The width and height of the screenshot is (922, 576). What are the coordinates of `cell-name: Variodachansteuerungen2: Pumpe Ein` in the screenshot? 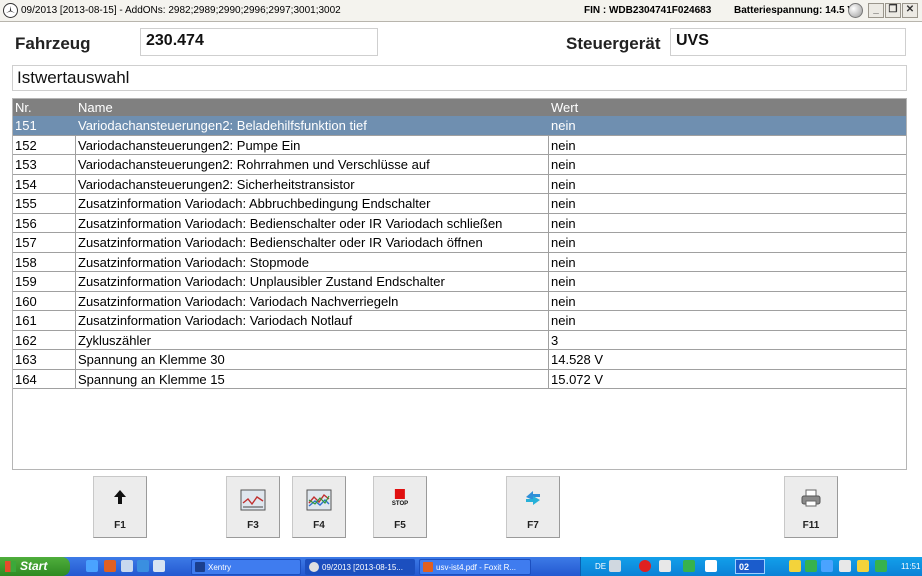 It's located at (189, 145).